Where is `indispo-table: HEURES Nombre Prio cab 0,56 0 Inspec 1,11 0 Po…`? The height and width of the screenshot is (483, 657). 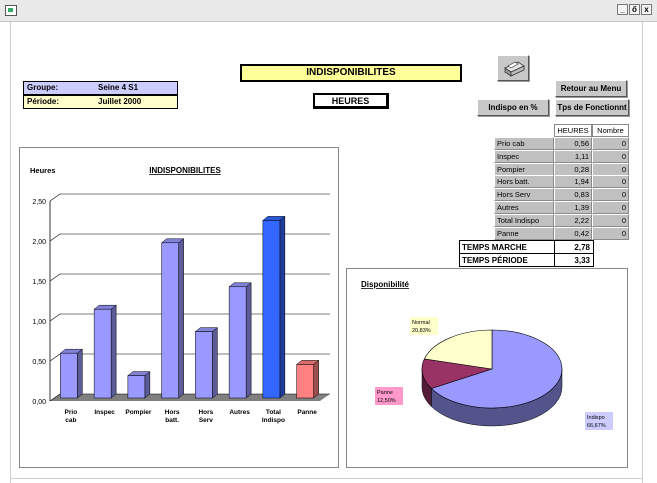
indispo-table: HEURES Nombre Prio cab 0,56 0 Inspec 1,11 0 Po… is located at coordinates (561, 182).